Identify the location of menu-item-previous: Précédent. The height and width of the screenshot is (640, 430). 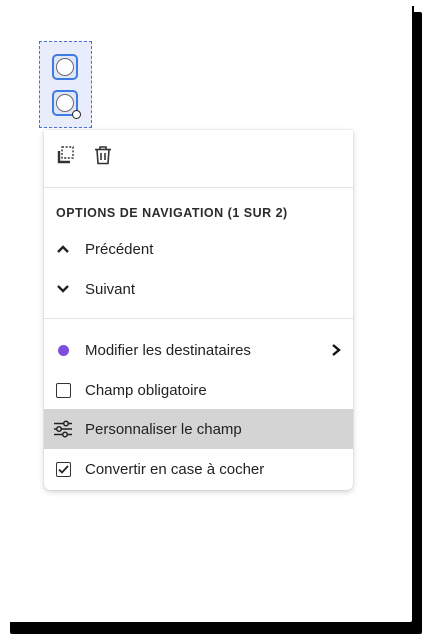
(198, 249).